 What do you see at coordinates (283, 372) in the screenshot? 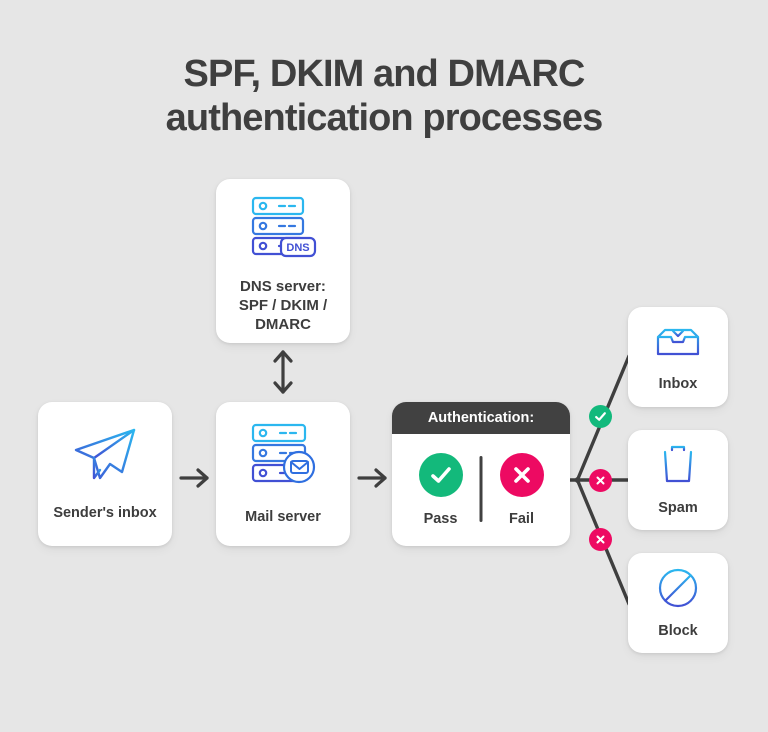
I see `arrow-dns-to-mail-icon` at bounding box center [283, 372].